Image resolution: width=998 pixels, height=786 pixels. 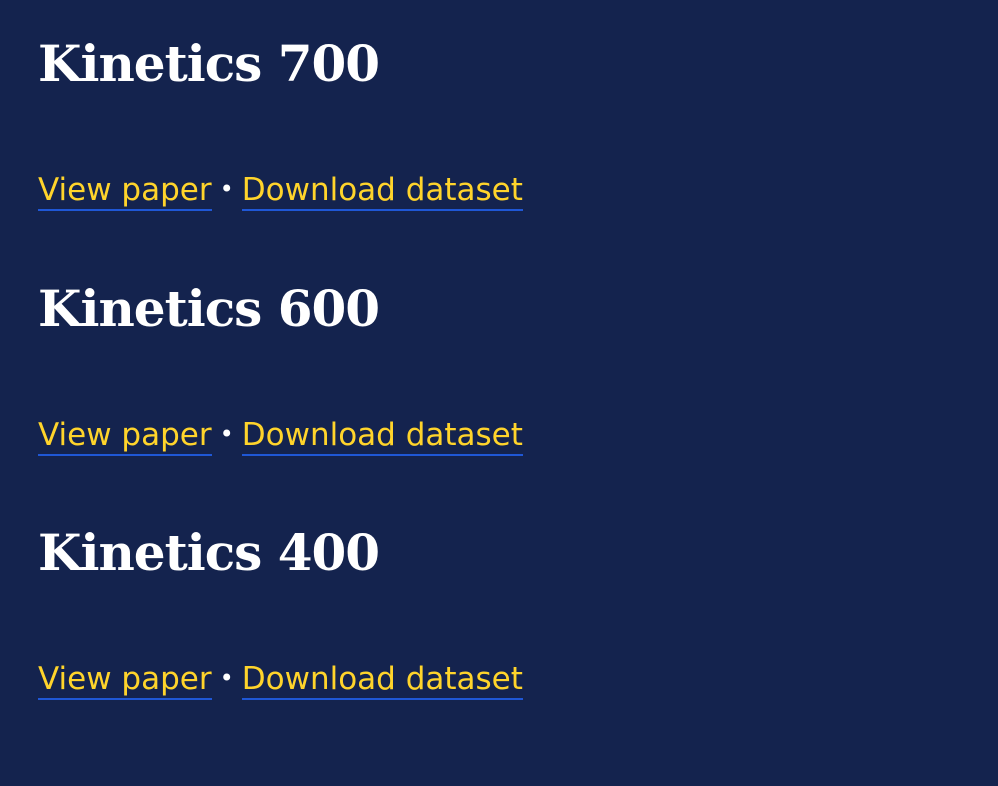 What do you see at coordinates (209, 63) in the screenshot?
I see `dataset-title: Kinetics 700` at bounding box center [209, 63].